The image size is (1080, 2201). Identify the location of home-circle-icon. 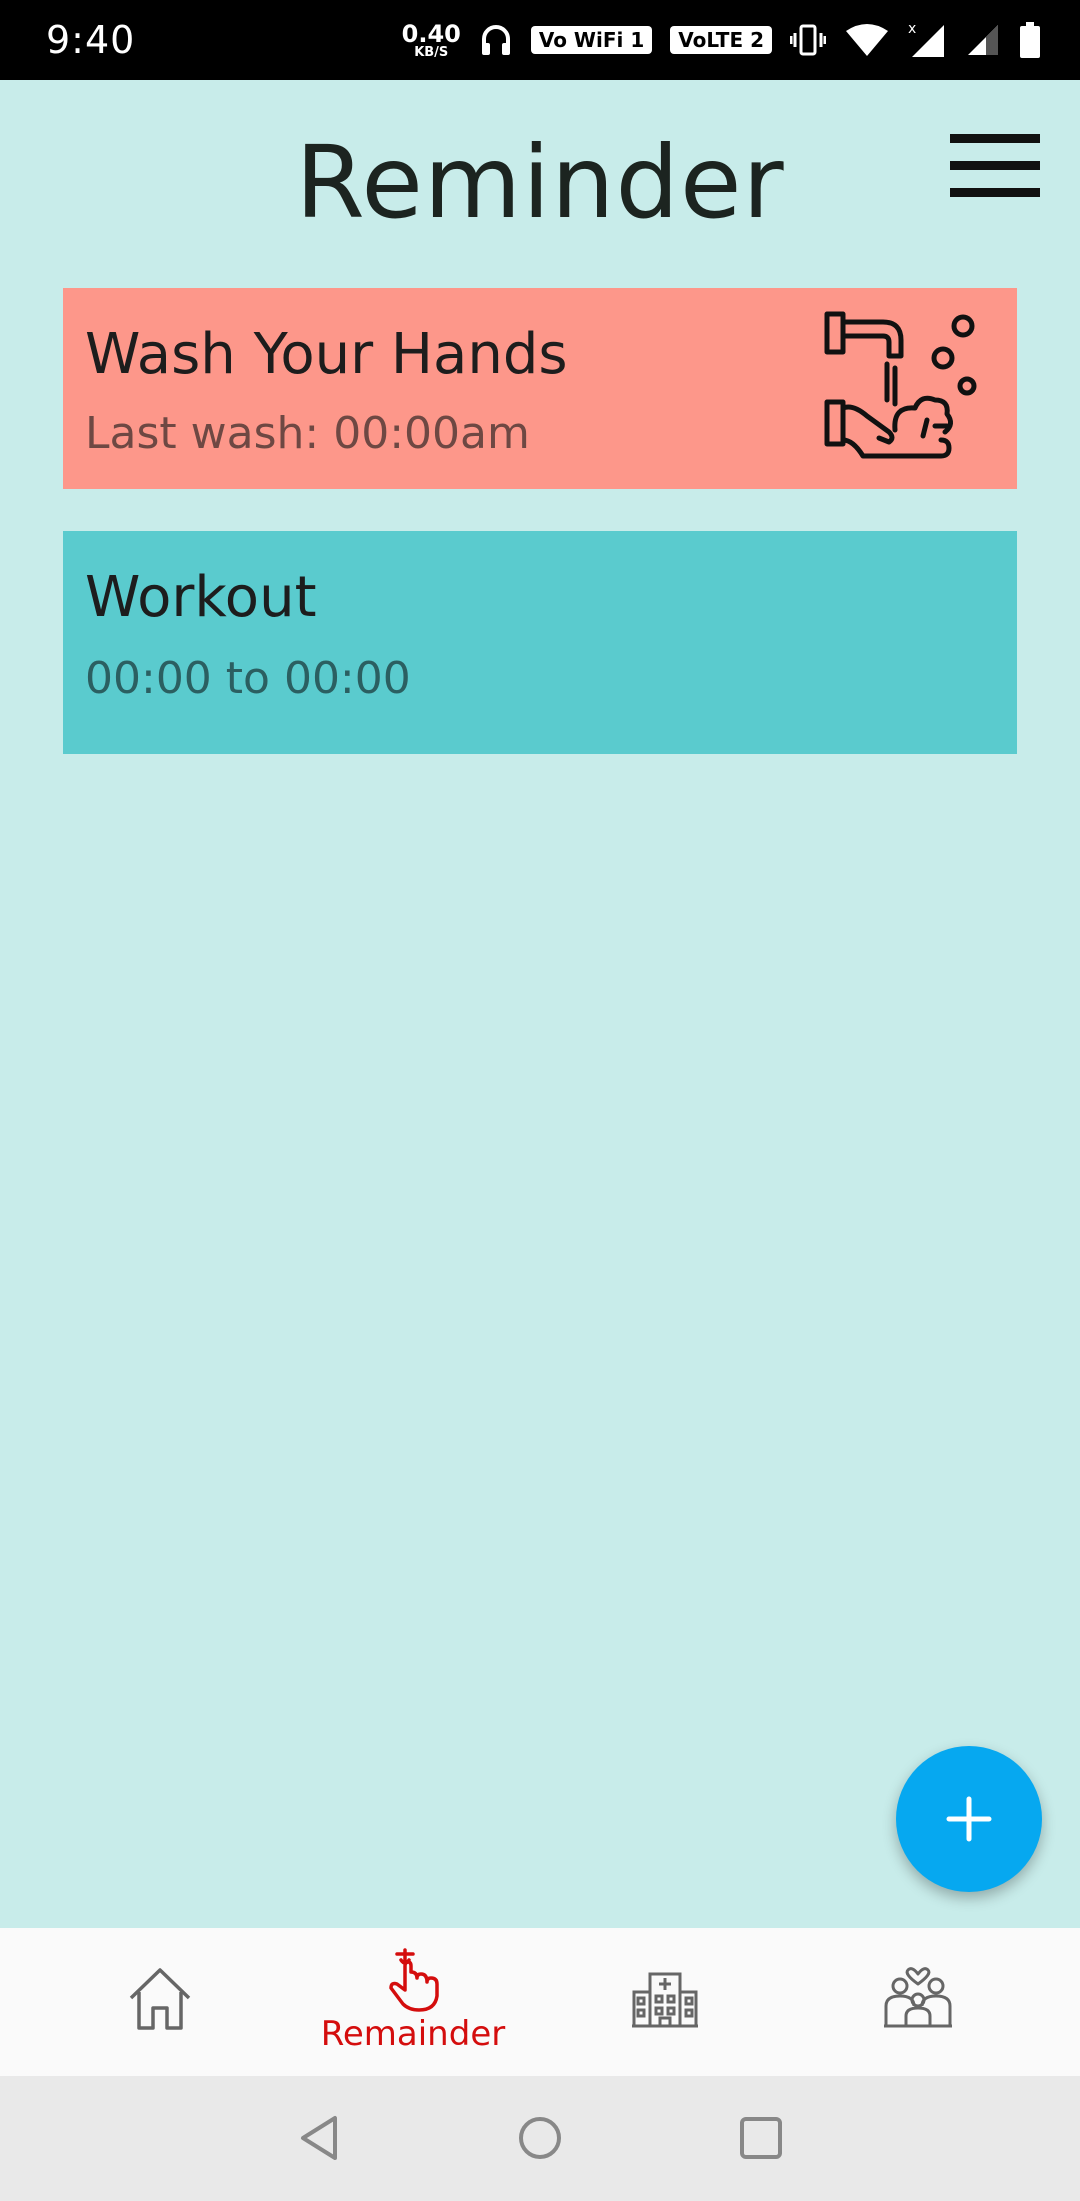
(540, 2138).